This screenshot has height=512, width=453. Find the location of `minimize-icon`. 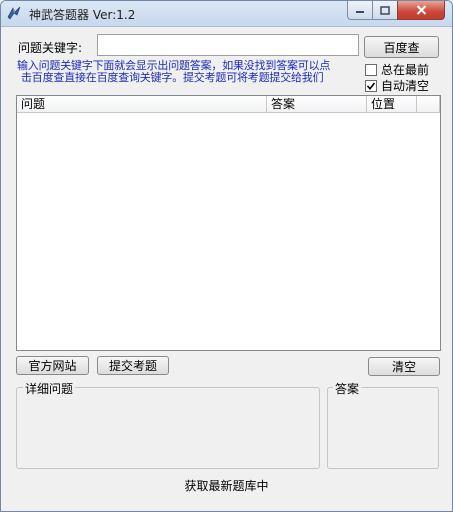

minimize-icon is located at coordinates (360, 12).